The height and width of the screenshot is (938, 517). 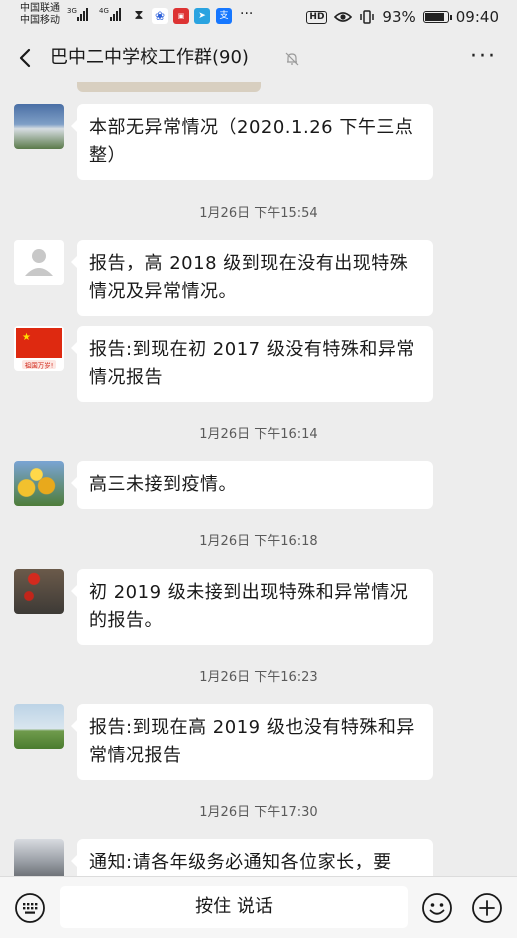 I want to click on landscape-avatar, so click(x=39, y=126).